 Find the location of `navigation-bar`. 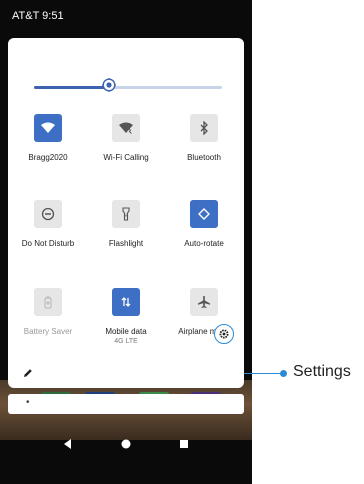

navigation-bar is located at coordinates (126, 444).